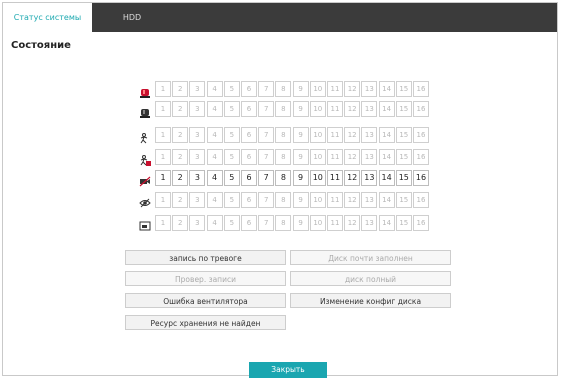 The height and width of the screenshot is (378, 561). Describe the element at coordinates (41, 45) in the screenshot. I see `page-title: Состояние` at that location.